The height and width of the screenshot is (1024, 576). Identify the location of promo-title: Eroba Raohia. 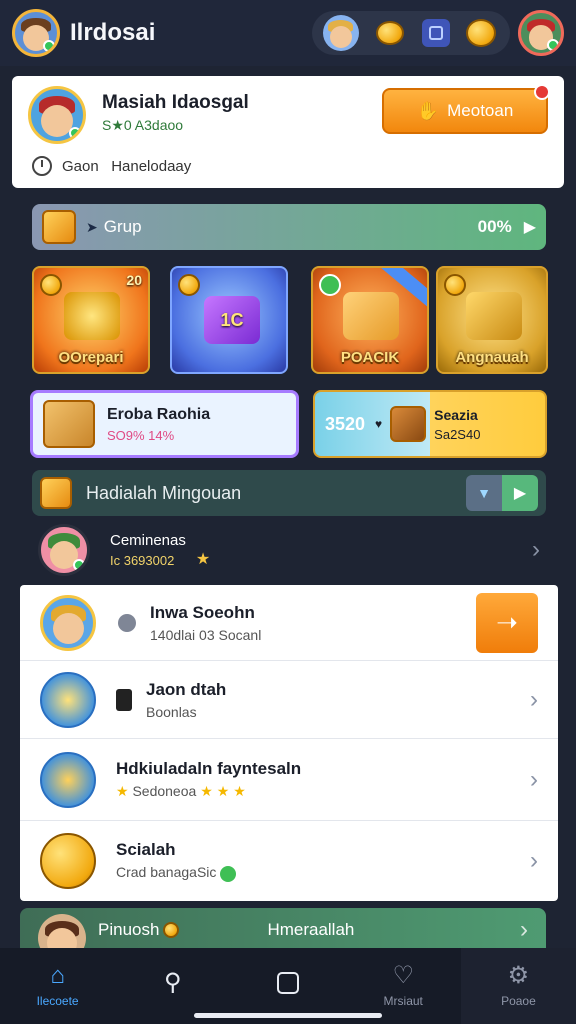
(159, 414).